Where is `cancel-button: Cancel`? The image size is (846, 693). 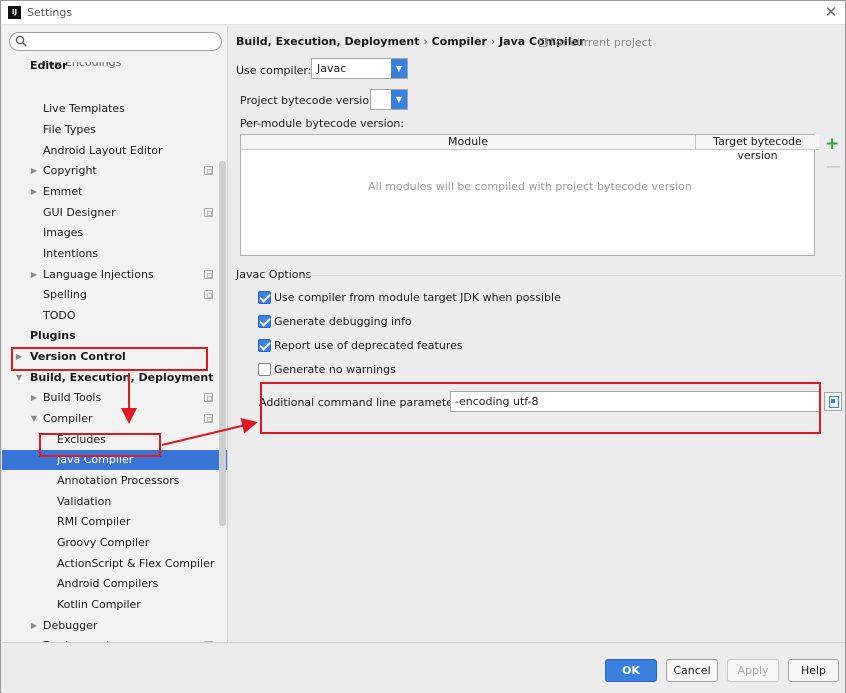
cancel-button: Cancel is located at coordinates (692, 670).